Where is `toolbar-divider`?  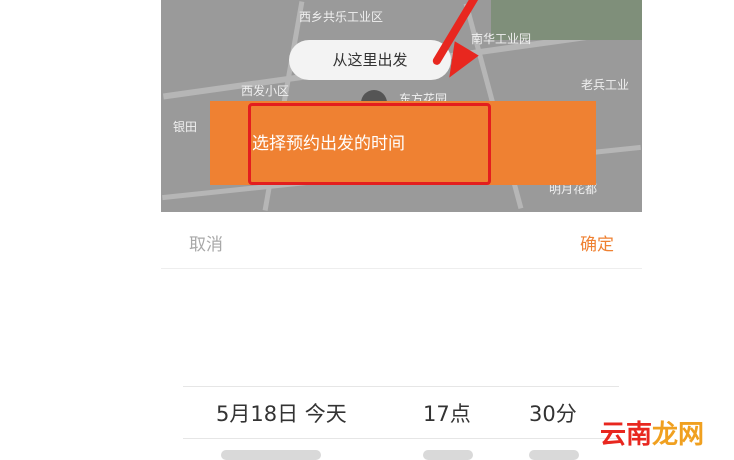
toolbar-divider is located at coordinates (401, 268).